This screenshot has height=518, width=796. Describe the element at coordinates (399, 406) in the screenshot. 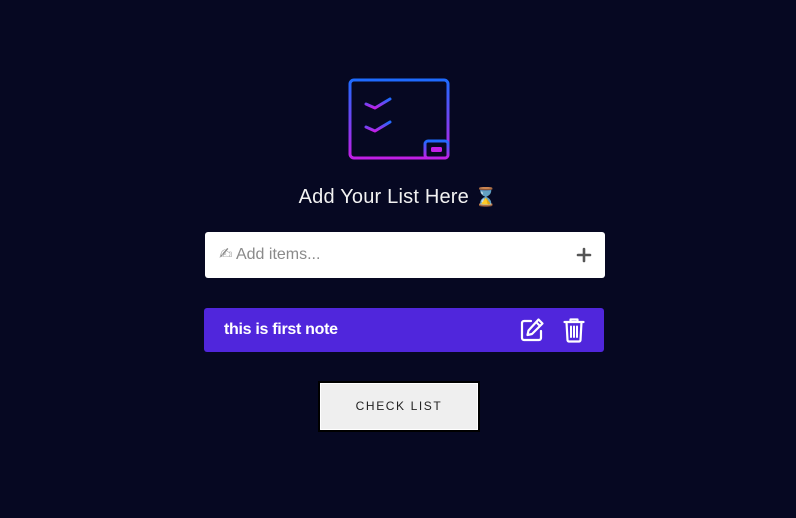

I see `check-list-button: CHECK LIST` at that location.